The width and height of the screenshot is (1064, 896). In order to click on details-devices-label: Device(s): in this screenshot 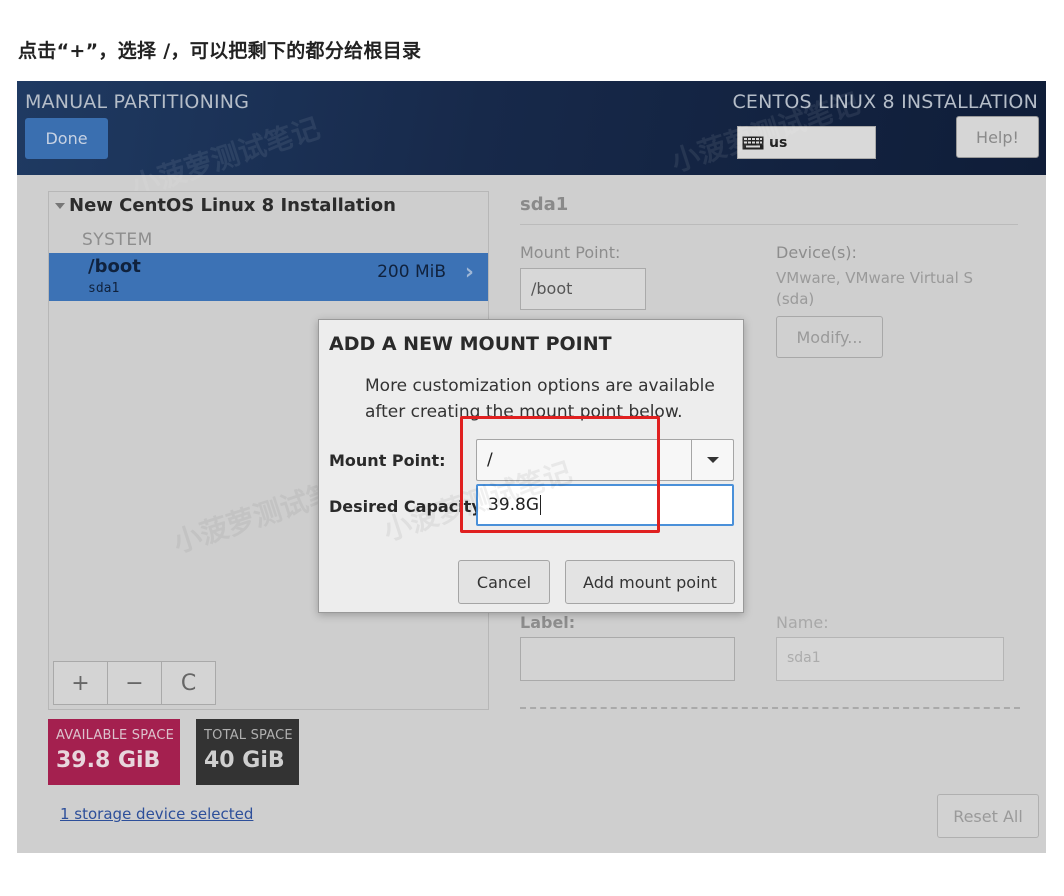, I will do `click(816, 252)`.